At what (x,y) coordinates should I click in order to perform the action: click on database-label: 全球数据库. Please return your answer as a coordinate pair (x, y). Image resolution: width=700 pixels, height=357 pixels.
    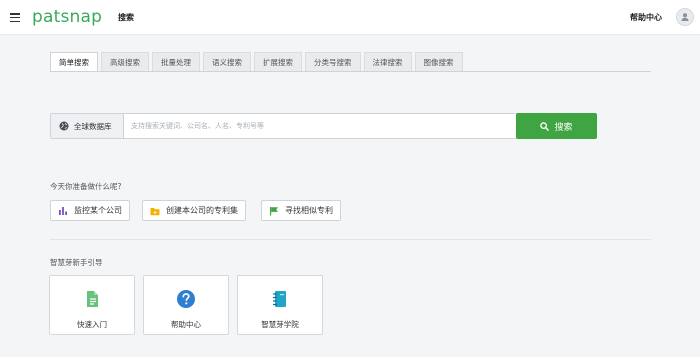
    Looking at the image, I should click on (93, 126).